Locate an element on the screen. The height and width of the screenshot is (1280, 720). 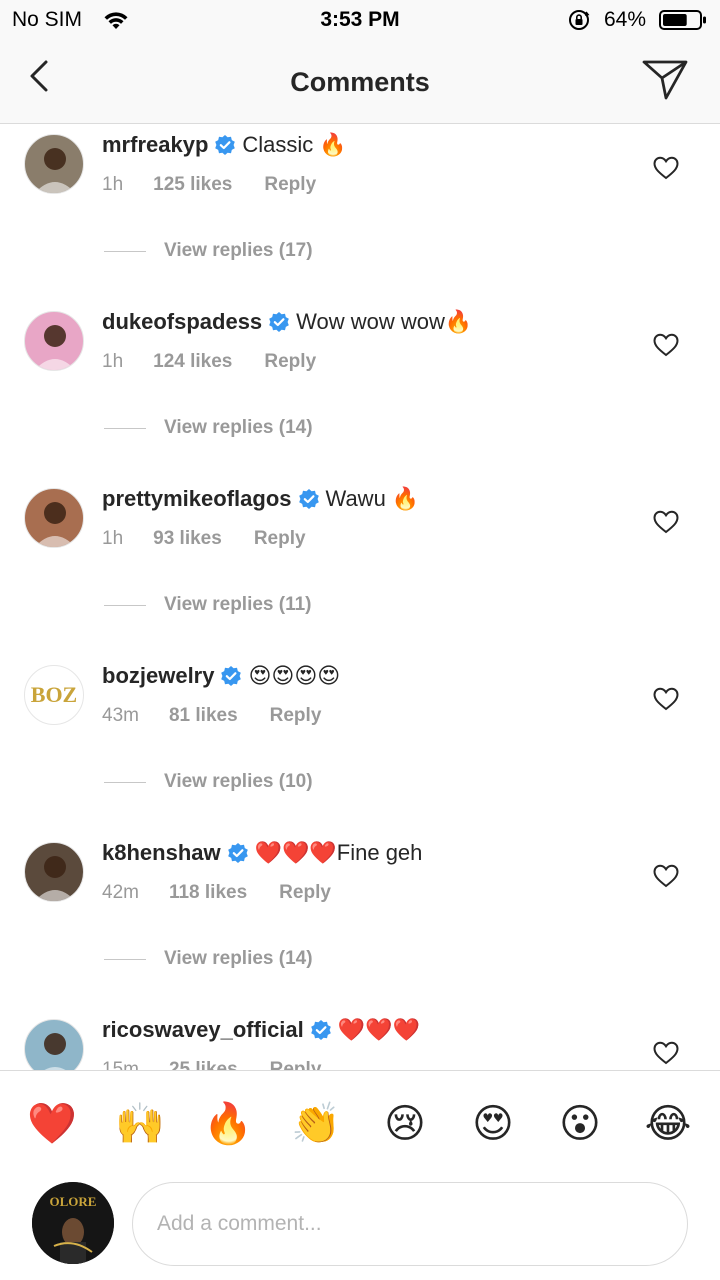
comment-time: 15m is located at coordinates (120, 1064).